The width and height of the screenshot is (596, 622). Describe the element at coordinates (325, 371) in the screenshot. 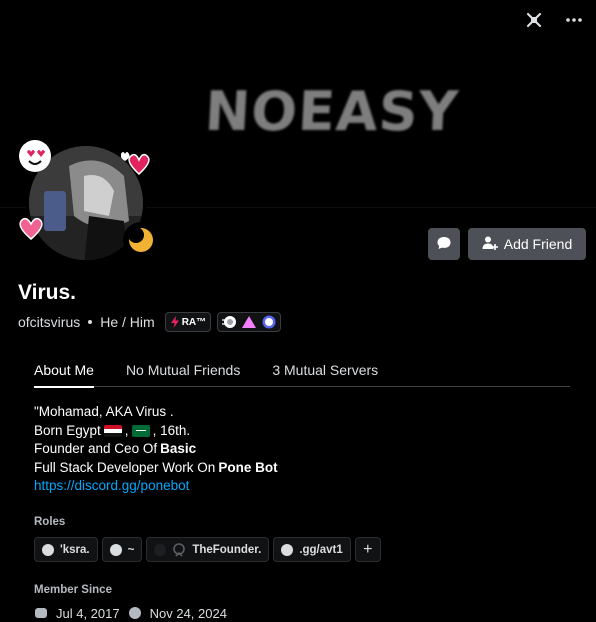

I see `tab-mutual-servers: 3 Mutual Servers` at that location.